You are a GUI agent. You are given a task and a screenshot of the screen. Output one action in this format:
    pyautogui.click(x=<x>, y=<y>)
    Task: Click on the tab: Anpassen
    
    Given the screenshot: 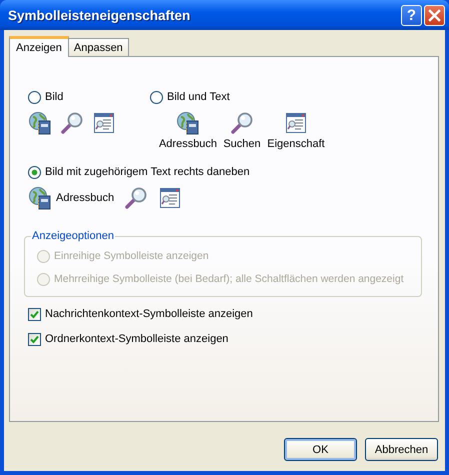 What is the action you would take?
    pyautogui.click(x=98, y=47)
    